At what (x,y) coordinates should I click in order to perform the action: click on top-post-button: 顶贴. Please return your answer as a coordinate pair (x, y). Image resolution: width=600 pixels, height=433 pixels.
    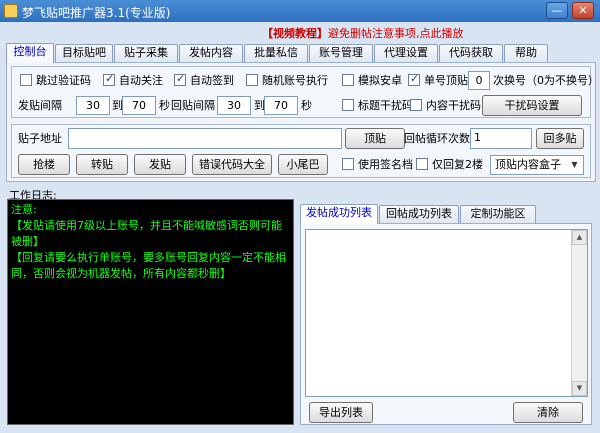
    Looking at the image, I should click on (375, 138).